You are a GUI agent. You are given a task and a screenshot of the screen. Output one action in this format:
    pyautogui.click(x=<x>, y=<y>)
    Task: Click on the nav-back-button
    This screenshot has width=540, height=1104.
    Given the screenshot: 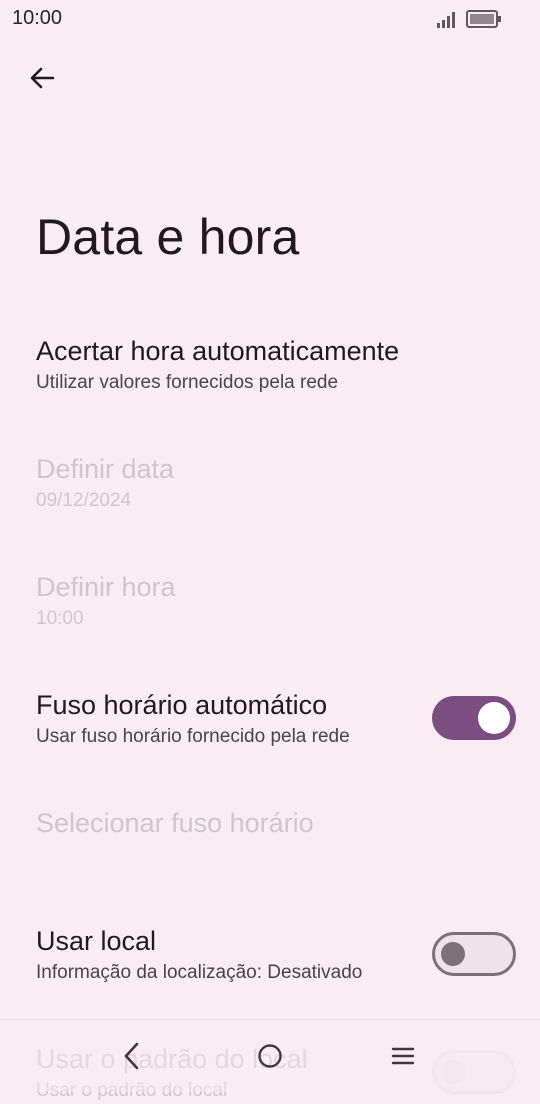 What is the action you would take?
    pyautogui.click(x=132, y=1056)
    